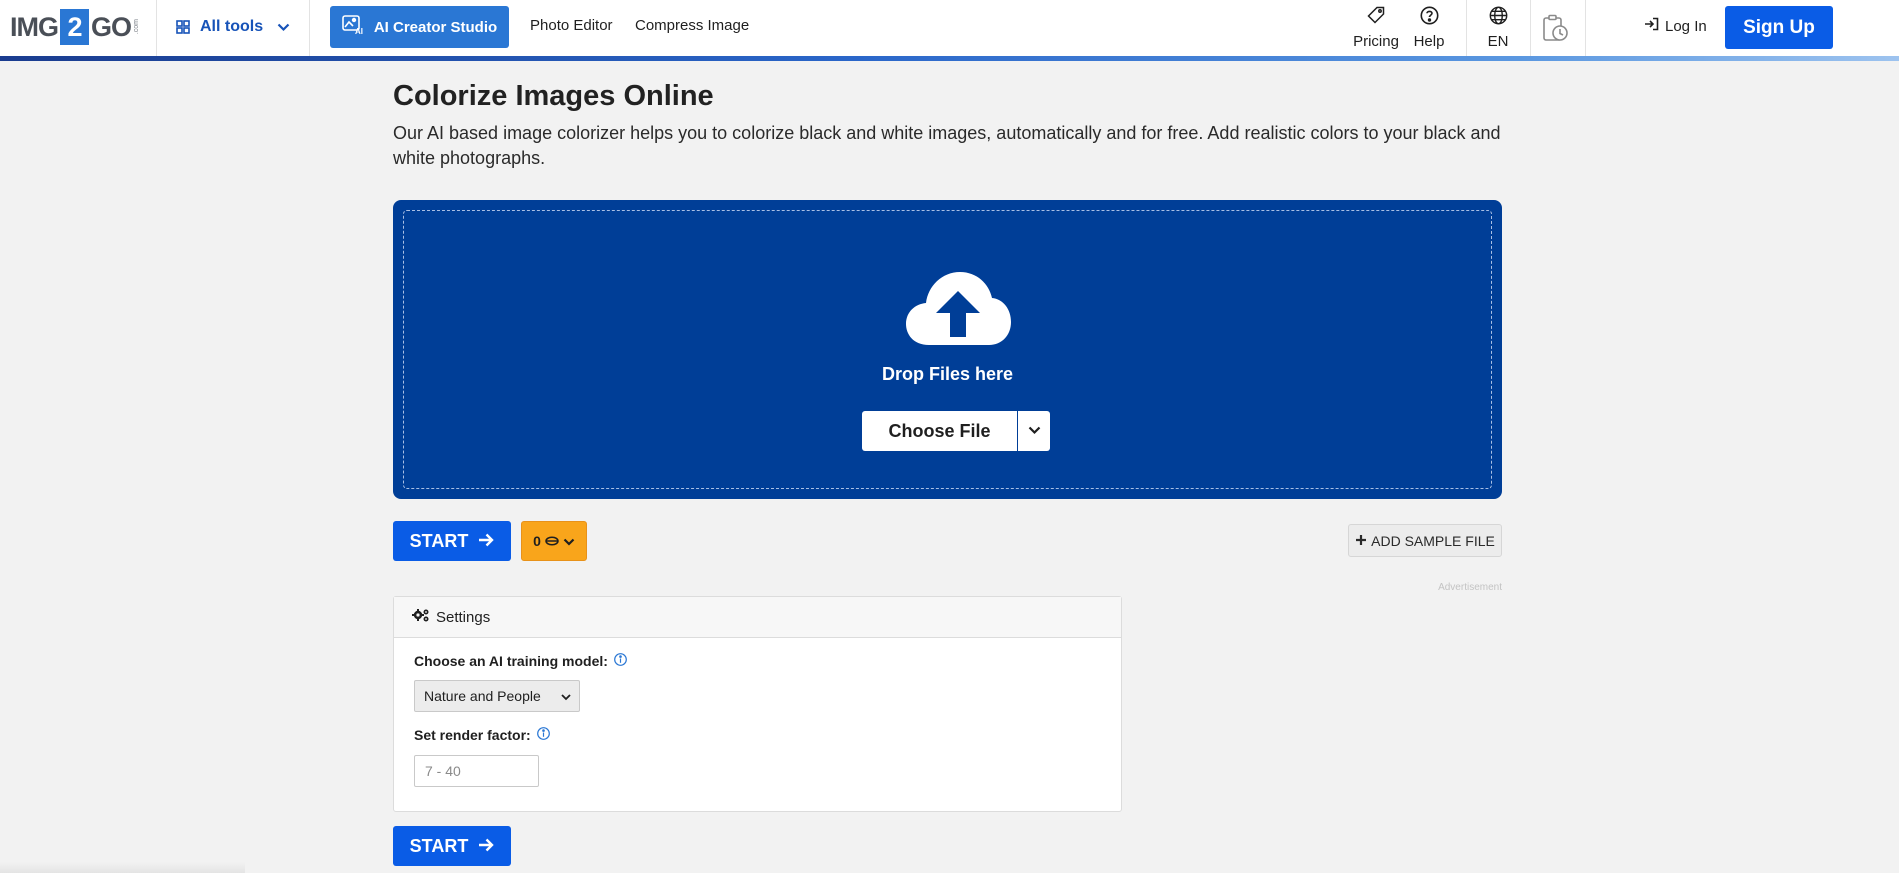 This screenshot has width=1899, height=873. Describe the element at coordinates (353, 27) in the screenshot. I see `ai-image-icon: AI` at that location.